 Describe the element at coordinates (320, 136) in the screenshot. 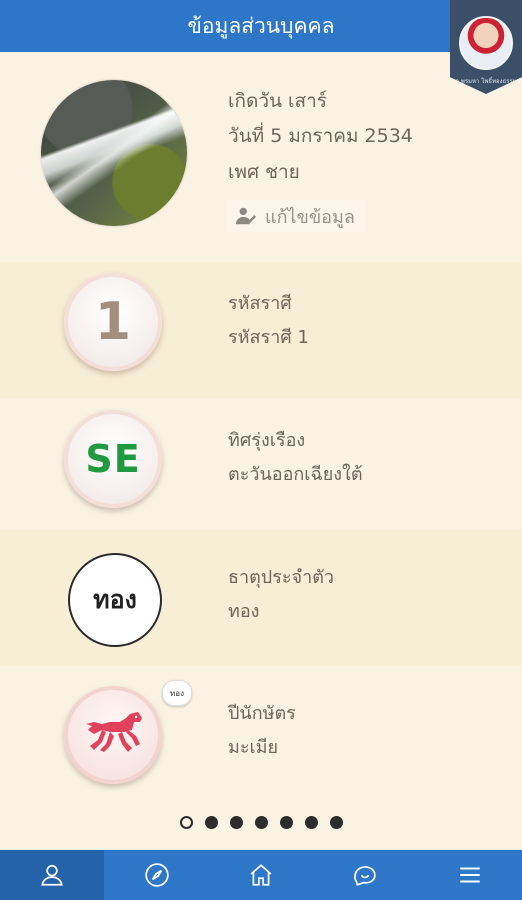

I see `birth-date-text: วันที่ 5 มกราคม 2534` at that location.